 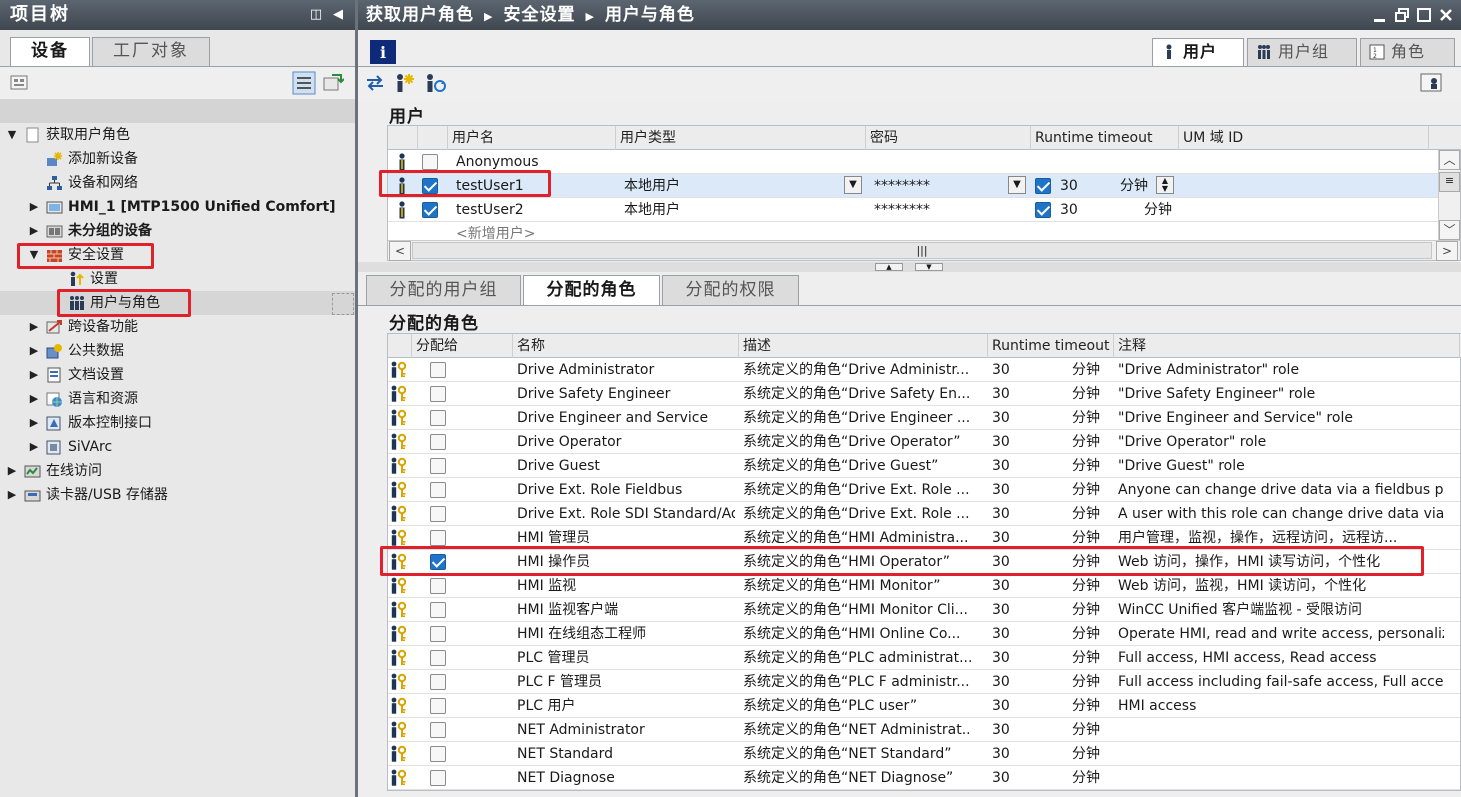 I want to click on split-view-icon: ◫, so click(x=317, y=15).